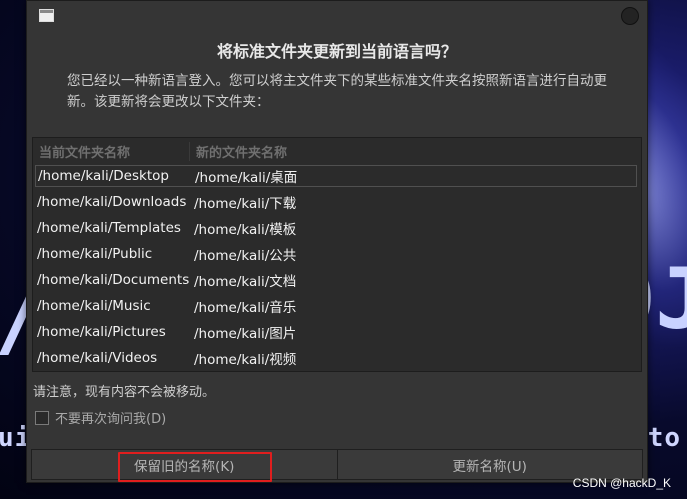  Describe the element at coordinates (336, 176) in the screenshot. I see `table-row: /home/kali/Desktop /home/kali/桌面` at that location.